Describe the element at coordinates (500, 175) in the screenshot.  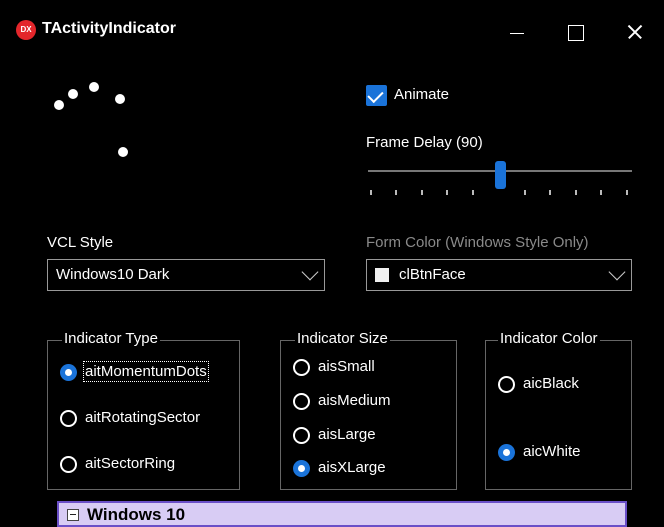
I see `slider-thumb` at that location.